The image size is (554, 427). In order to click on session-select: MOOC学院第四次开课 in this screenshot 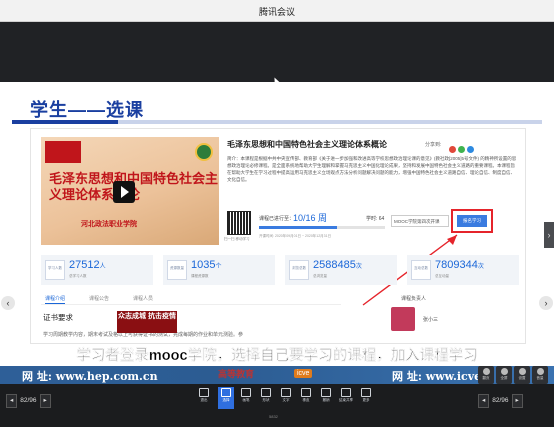, I will do `click(420, 221)`.